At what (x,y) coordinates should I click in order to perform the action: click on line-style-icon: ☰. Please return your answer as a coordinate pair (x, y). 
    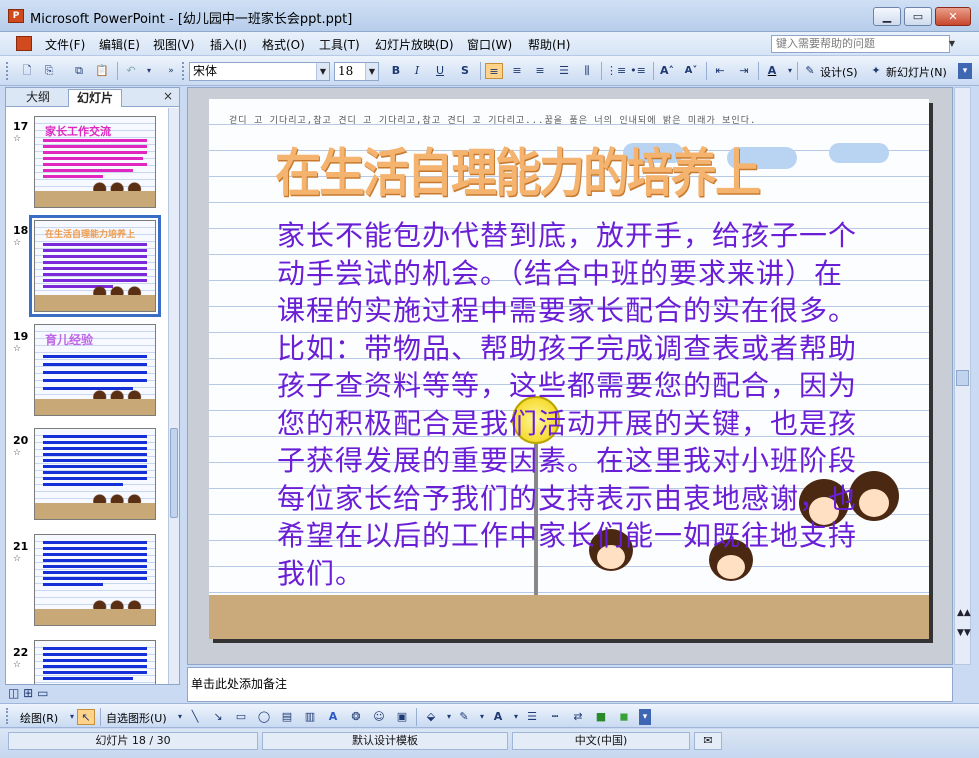
    Looking at the image, I should click on (532, 717).